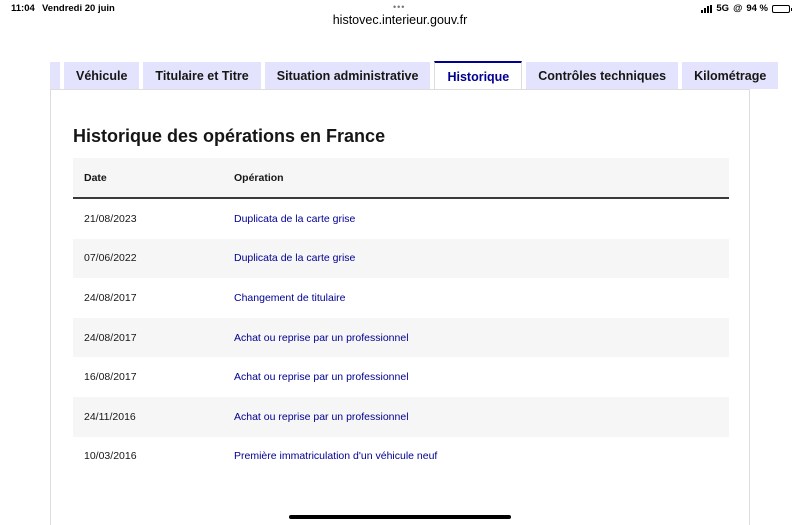 The image size is (800, 525). Describe the element at coordinates (110, 416) in the screenshot. I see `row-date: 24/11/2016` at that location.